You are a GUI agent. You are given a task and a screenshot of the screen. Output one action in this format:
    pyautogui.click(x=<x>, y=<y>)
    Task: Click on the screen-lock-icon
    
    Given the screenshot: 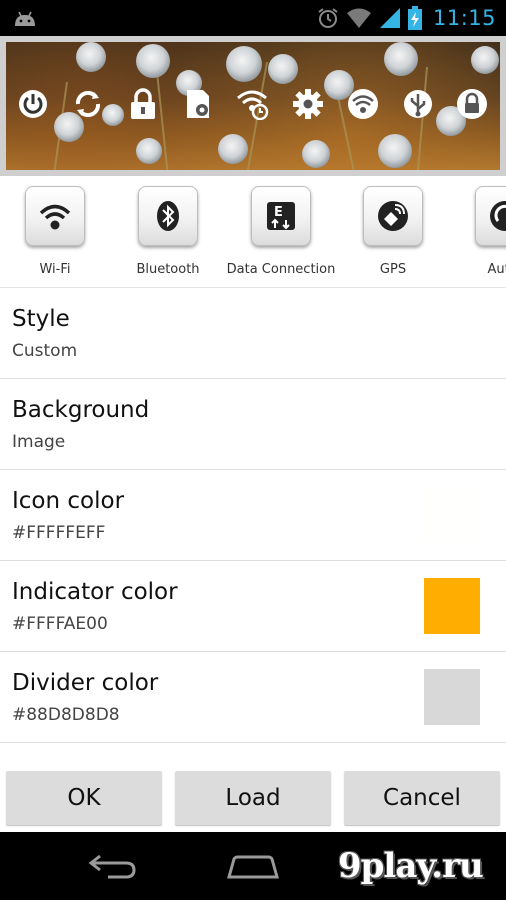 What is the action you would take?
    pyautogui.click(x=472, y=104)
    